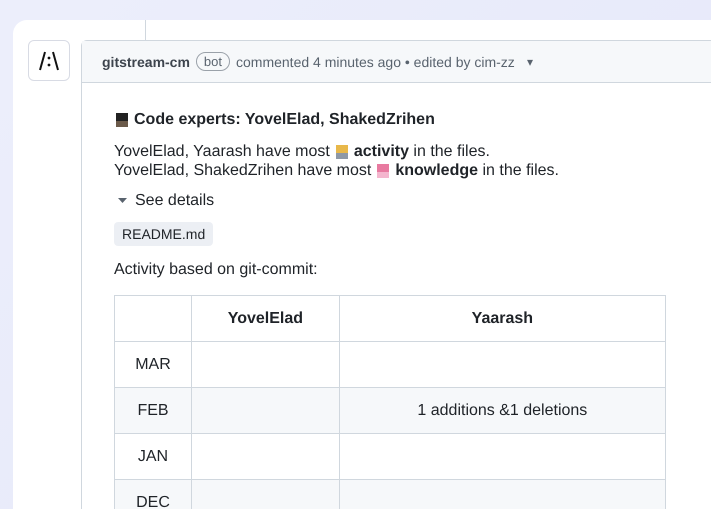  What do you see at coordinates (216, 270) in the screenshot?
I see `table-caption: Activity based on git-commit:` at bounding box center [216, 270].